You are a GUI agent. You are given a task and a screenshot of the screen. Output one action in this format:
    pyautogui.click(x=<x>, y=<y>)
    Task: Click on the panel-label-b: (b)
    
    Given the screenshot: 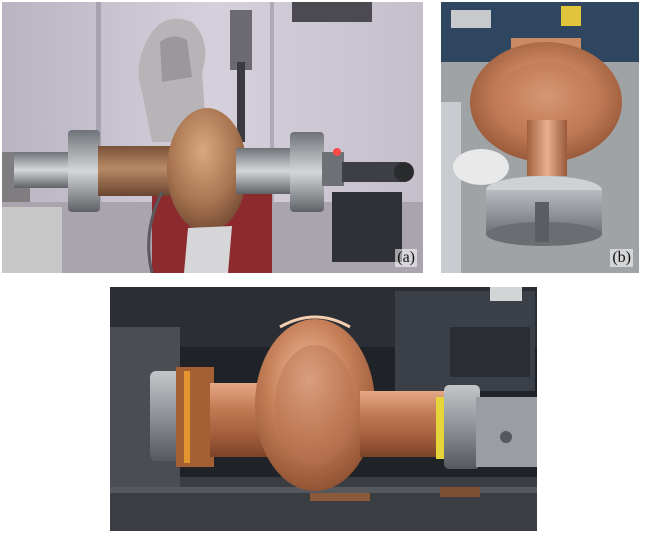 What is the action you would take?
    pyautogui.click(x=621, y=258)
    